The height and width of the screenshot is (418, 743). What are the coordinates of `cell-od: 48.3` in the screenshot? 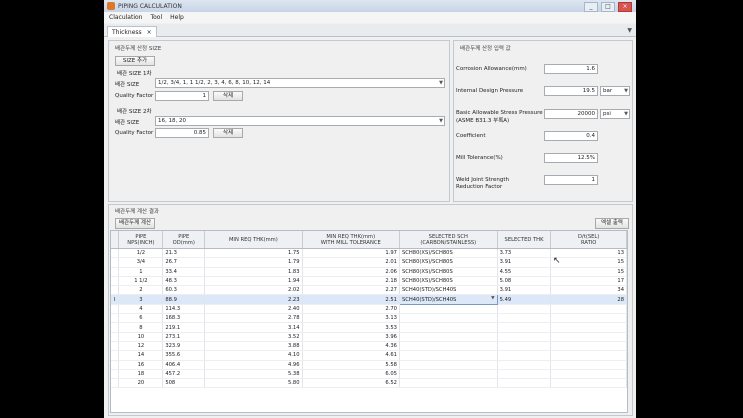 It's located at (184, 281).